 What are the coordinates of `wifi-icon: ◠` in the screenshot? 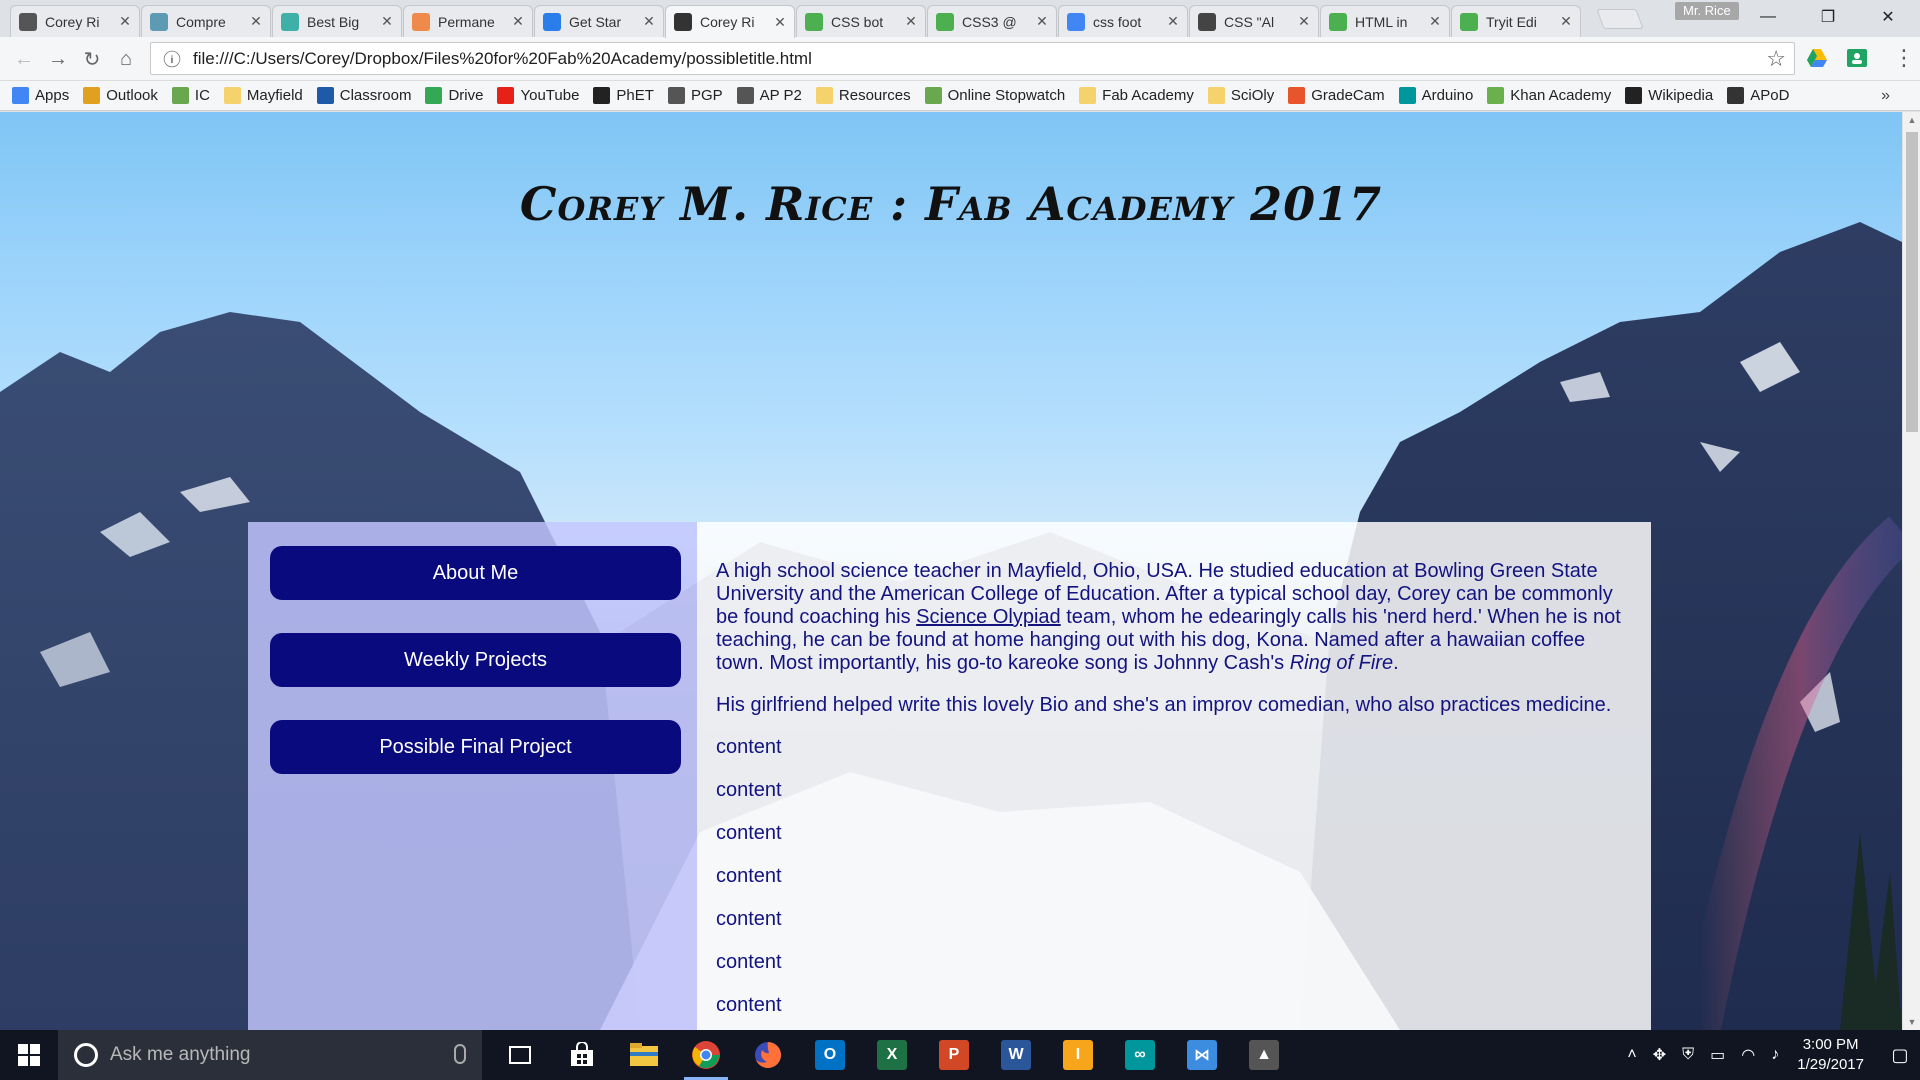 It's located at (1748, 1055).